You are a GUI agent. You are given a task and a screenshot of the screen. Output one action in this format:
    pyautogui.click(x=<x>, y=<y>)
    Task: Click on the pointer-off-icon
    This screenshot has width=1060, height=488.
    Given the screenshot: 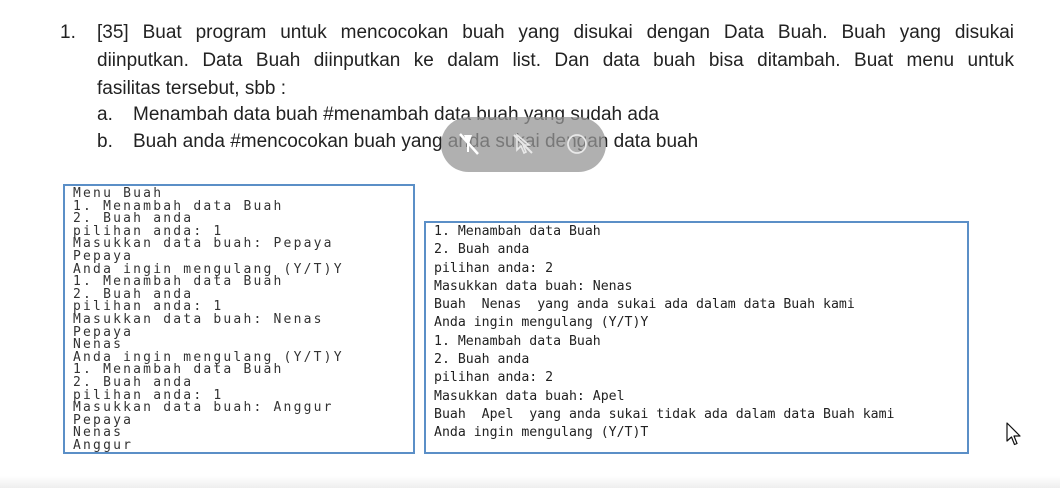 What is the action you would take?
    pyautogui.click(x=523, y=144)
    